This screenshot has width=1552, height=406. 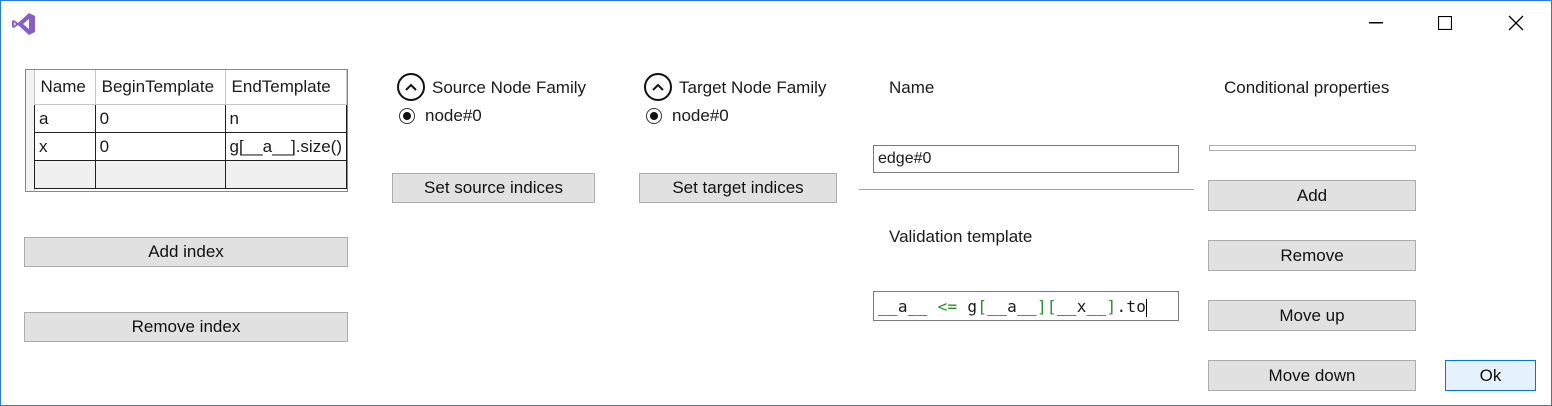 I want to click on new-row, so click(x=191, y=174).